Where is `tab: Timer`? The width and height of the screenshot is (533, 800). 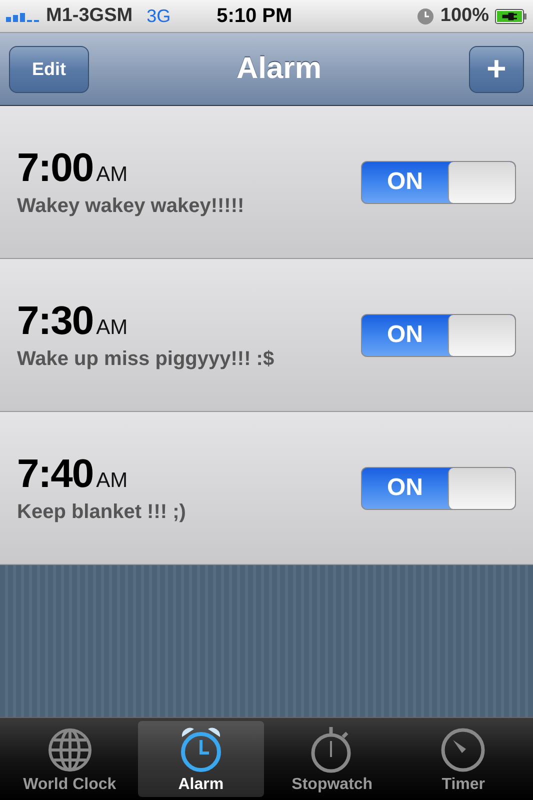 tab: Timer is located at coordinates (463, 759).